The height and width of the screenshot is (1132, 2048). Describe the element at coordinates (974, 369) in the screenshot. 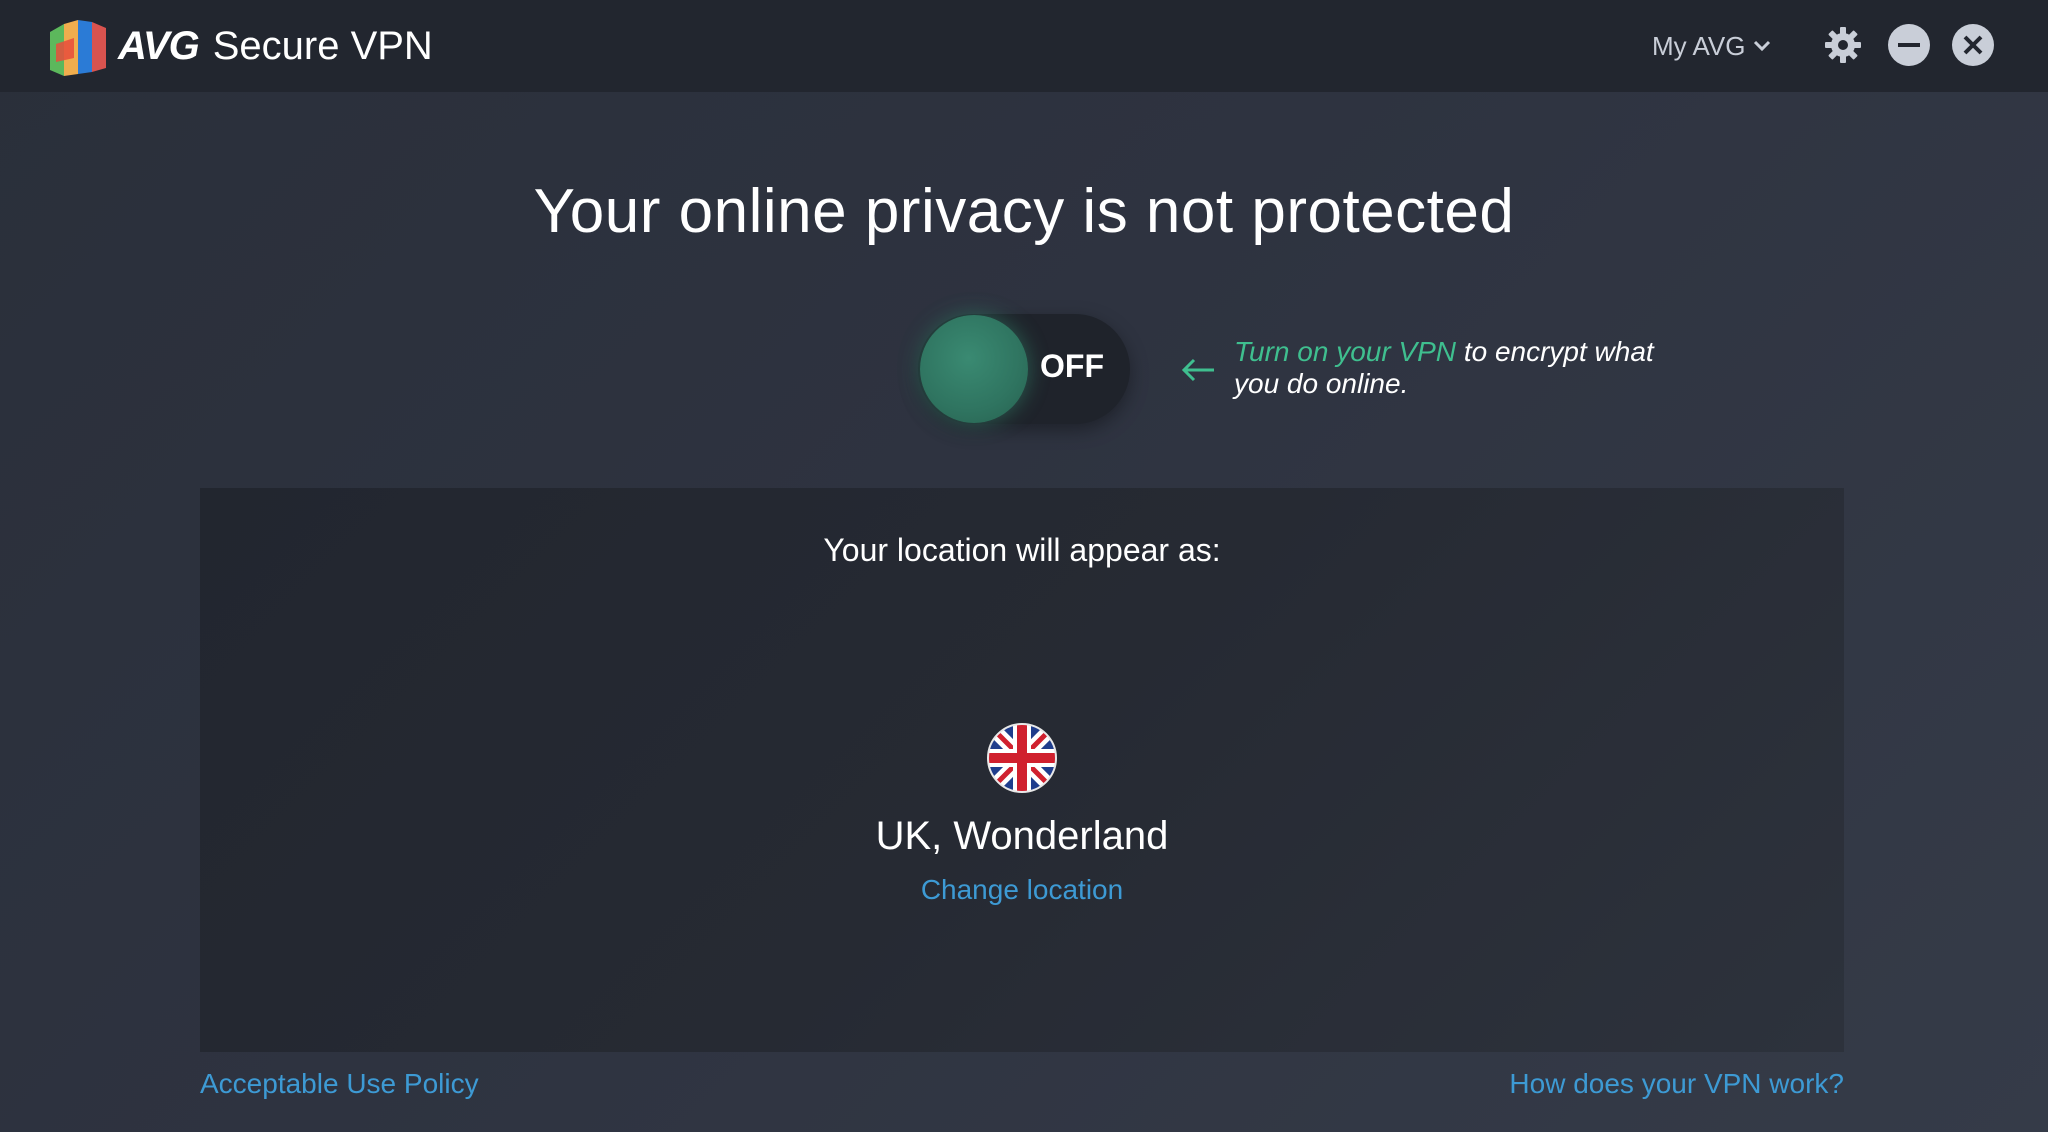

I see `toggle-knob` at that location.